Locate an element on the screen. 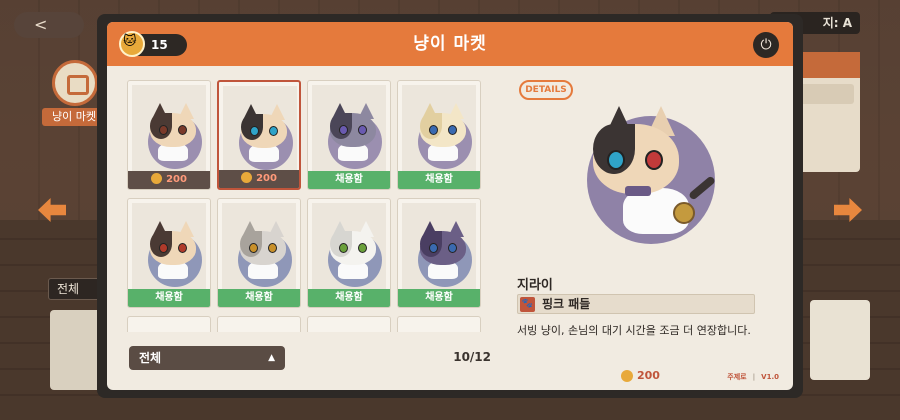 This screenshot has height=420, width=900. shop-icon is located at coordinates (75, 83).